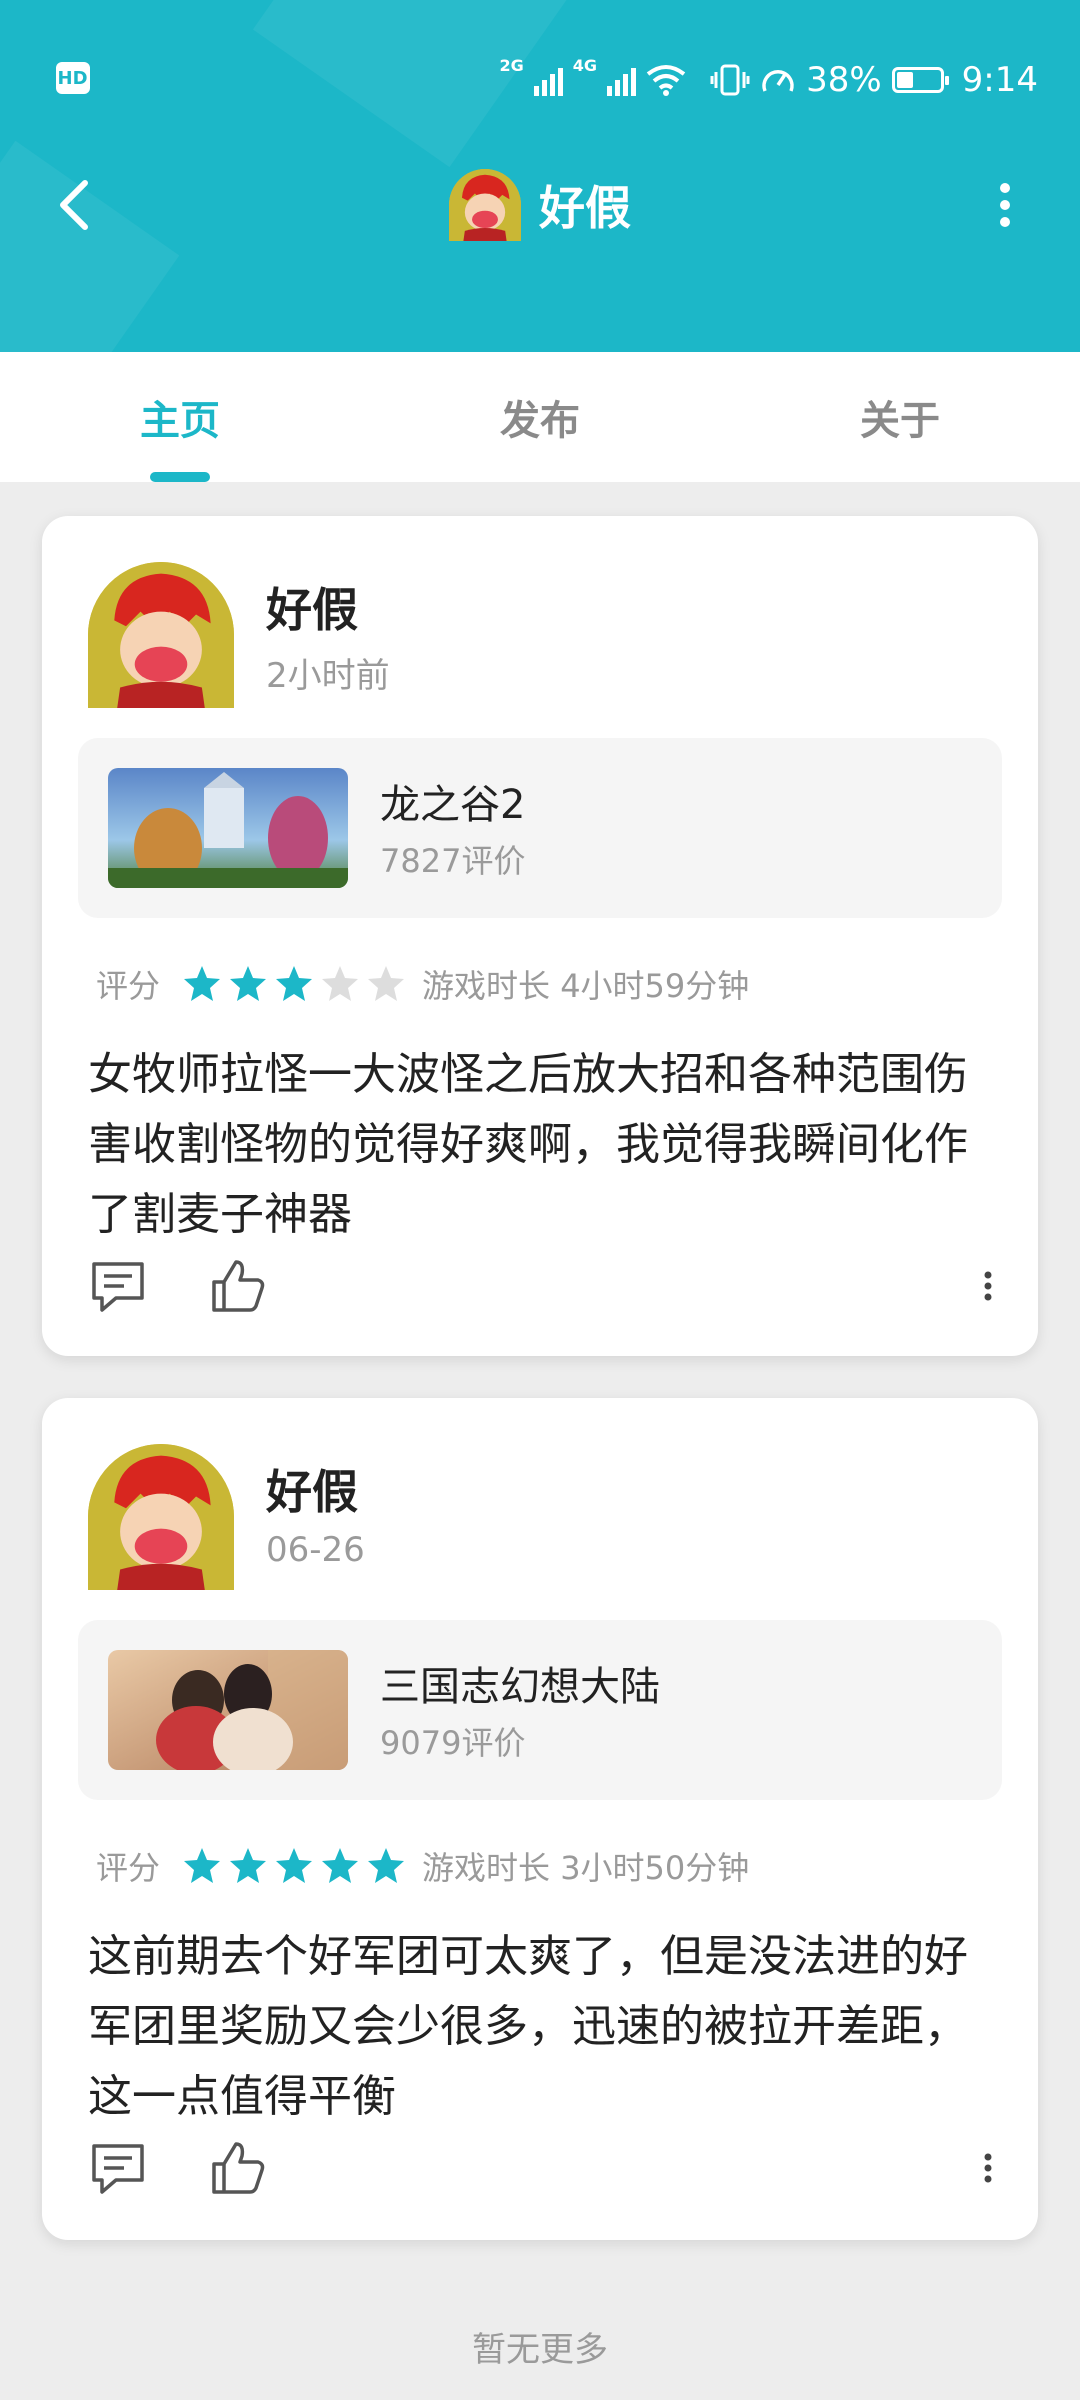 This screenshot has width=1080, height=2400. Describe the element at coordinates (586, 1868) in the screenshot. I see `playtime: 游戏时长 3小时50分钟` at that location.